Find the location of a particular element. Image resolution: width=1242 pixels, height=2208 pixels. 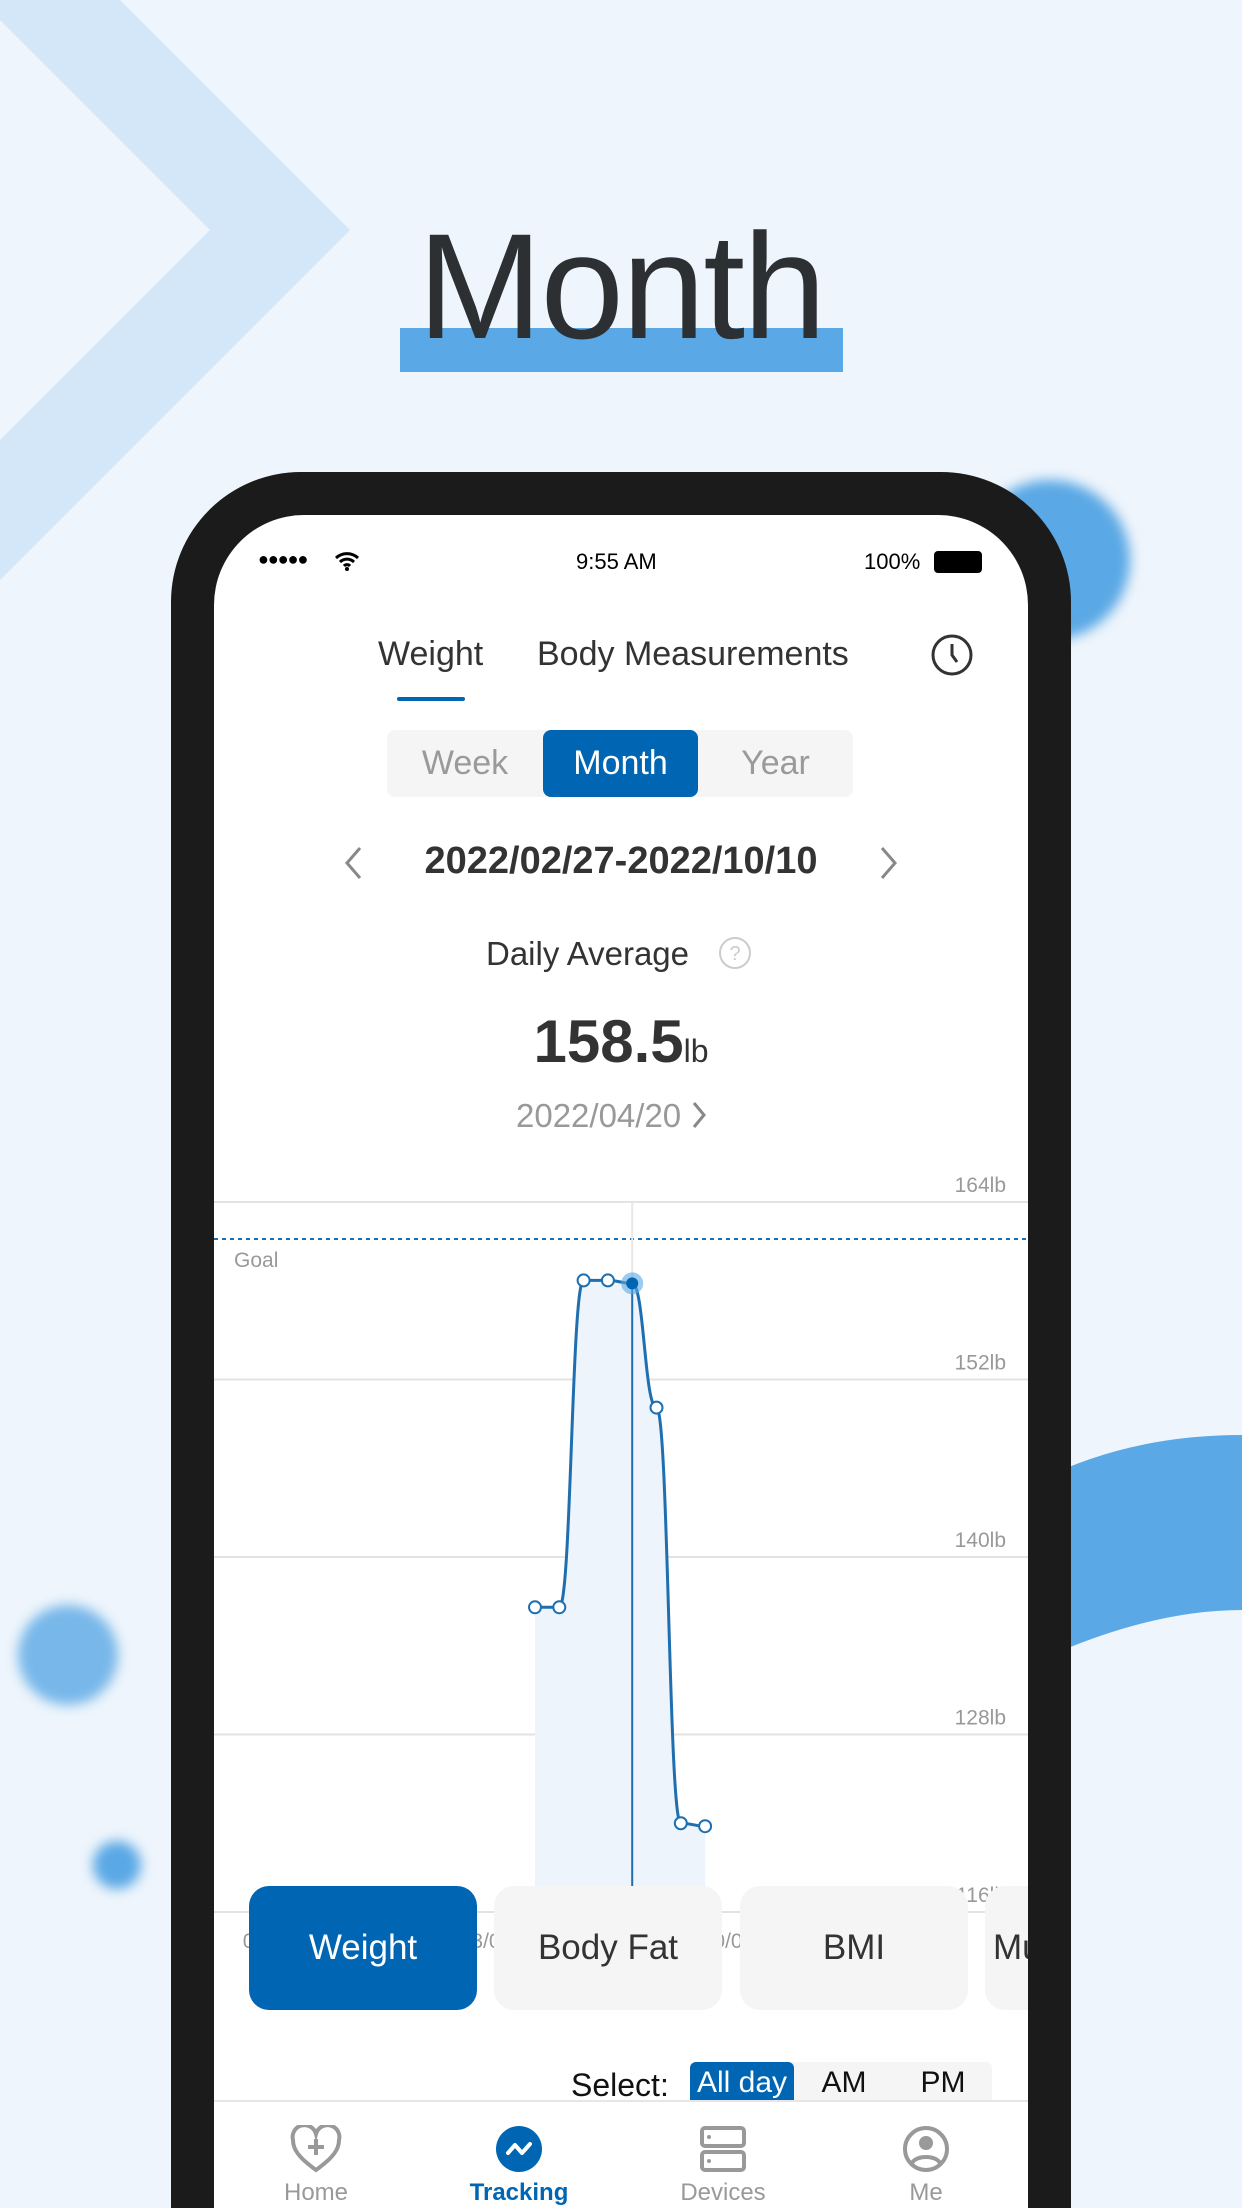

wifi-icon is located at coordinates (347, 561).